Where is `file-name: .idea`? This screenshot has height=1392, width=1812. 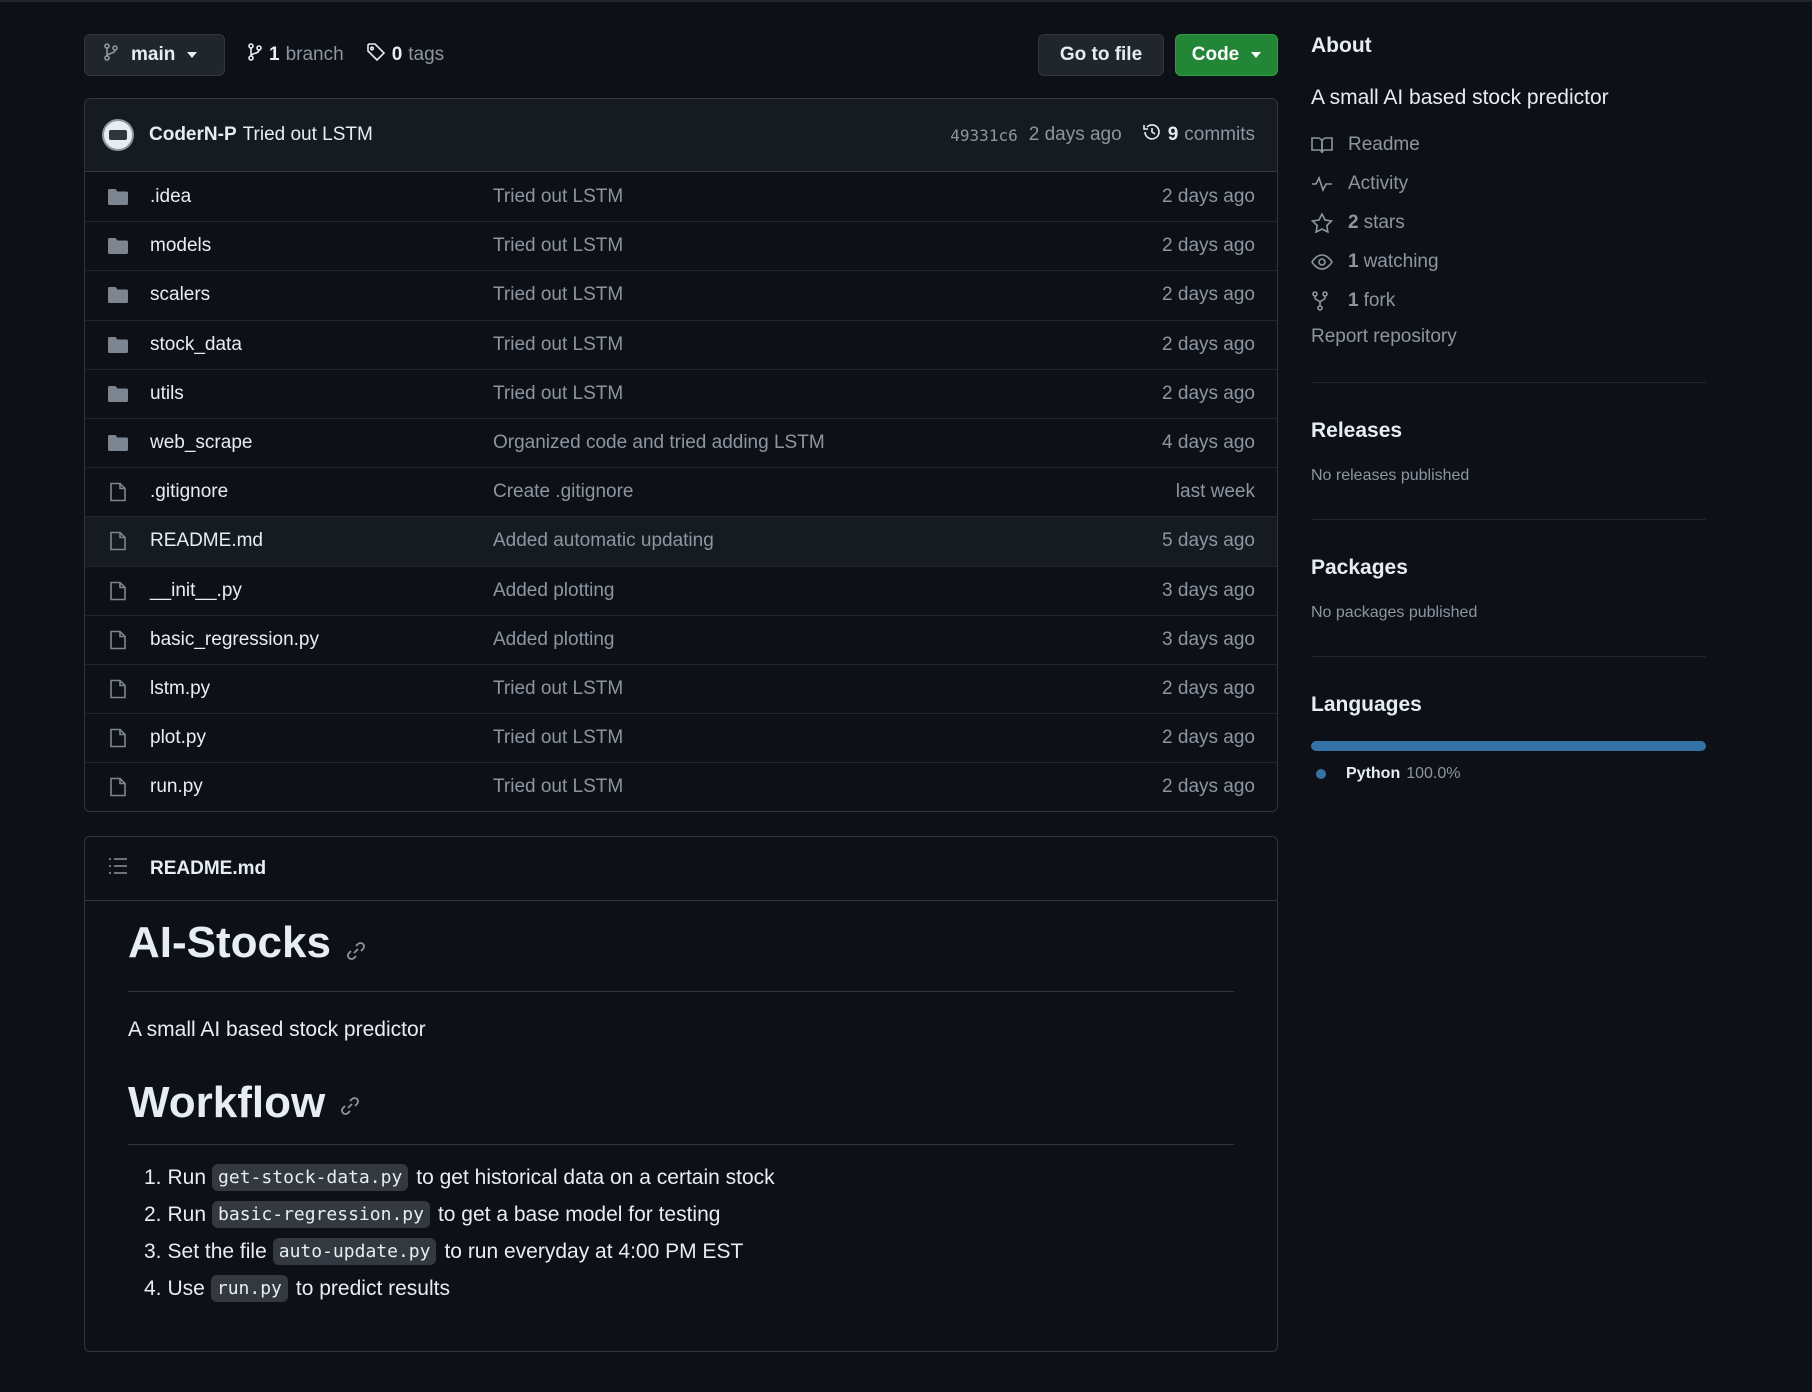 file-name: .idea is located at coordinates (170, 197).